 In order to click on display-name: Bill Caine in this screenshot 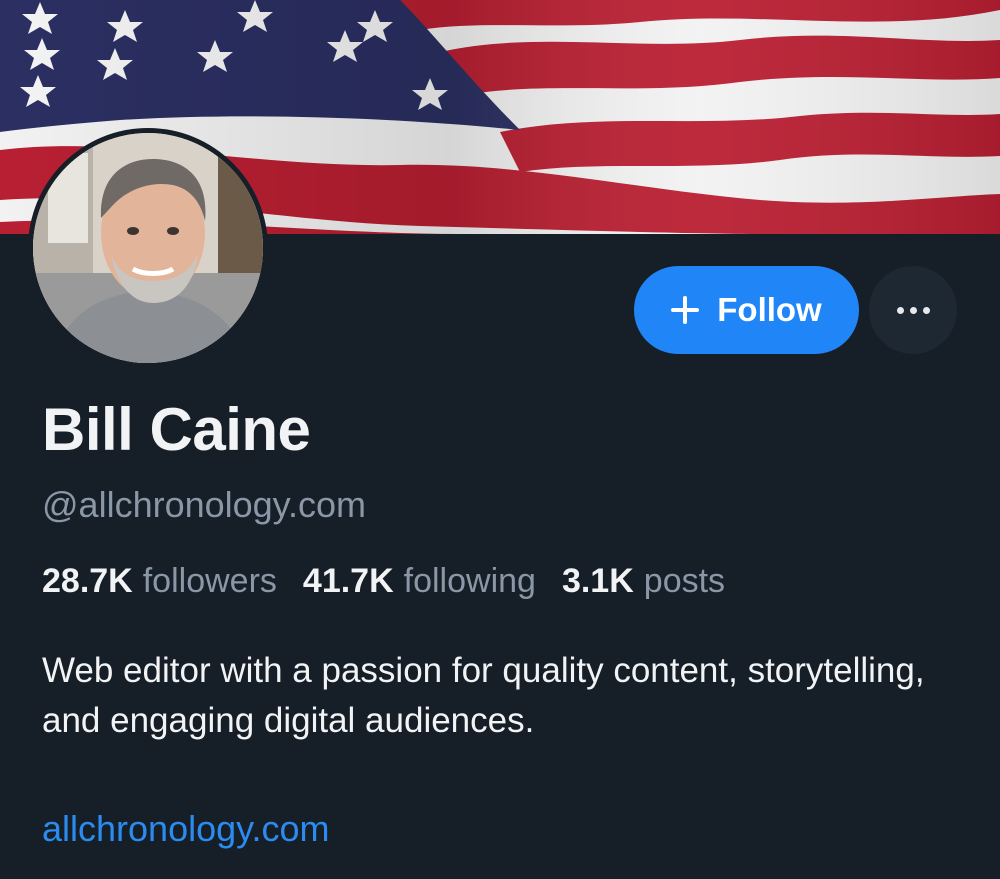, I will do `click(176, 429)`.